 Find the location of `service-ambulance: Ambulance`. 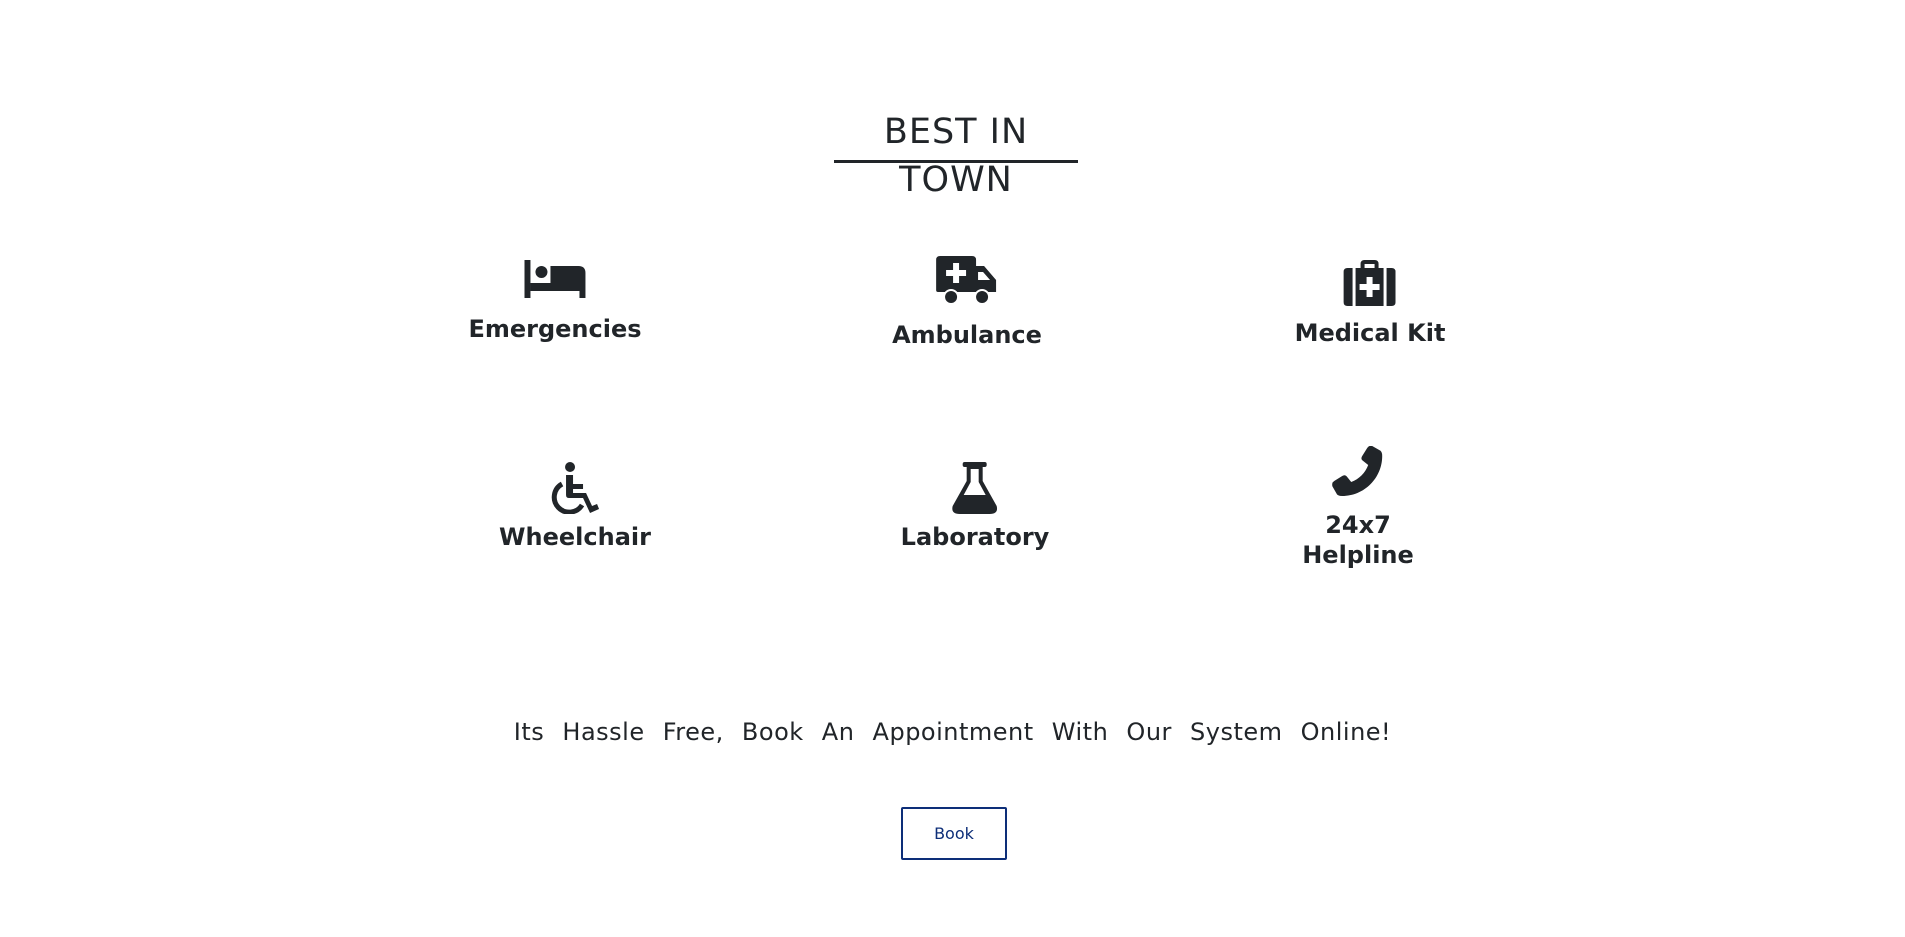

service-ambulance: Ambulance is located at coordinates (967, 303).